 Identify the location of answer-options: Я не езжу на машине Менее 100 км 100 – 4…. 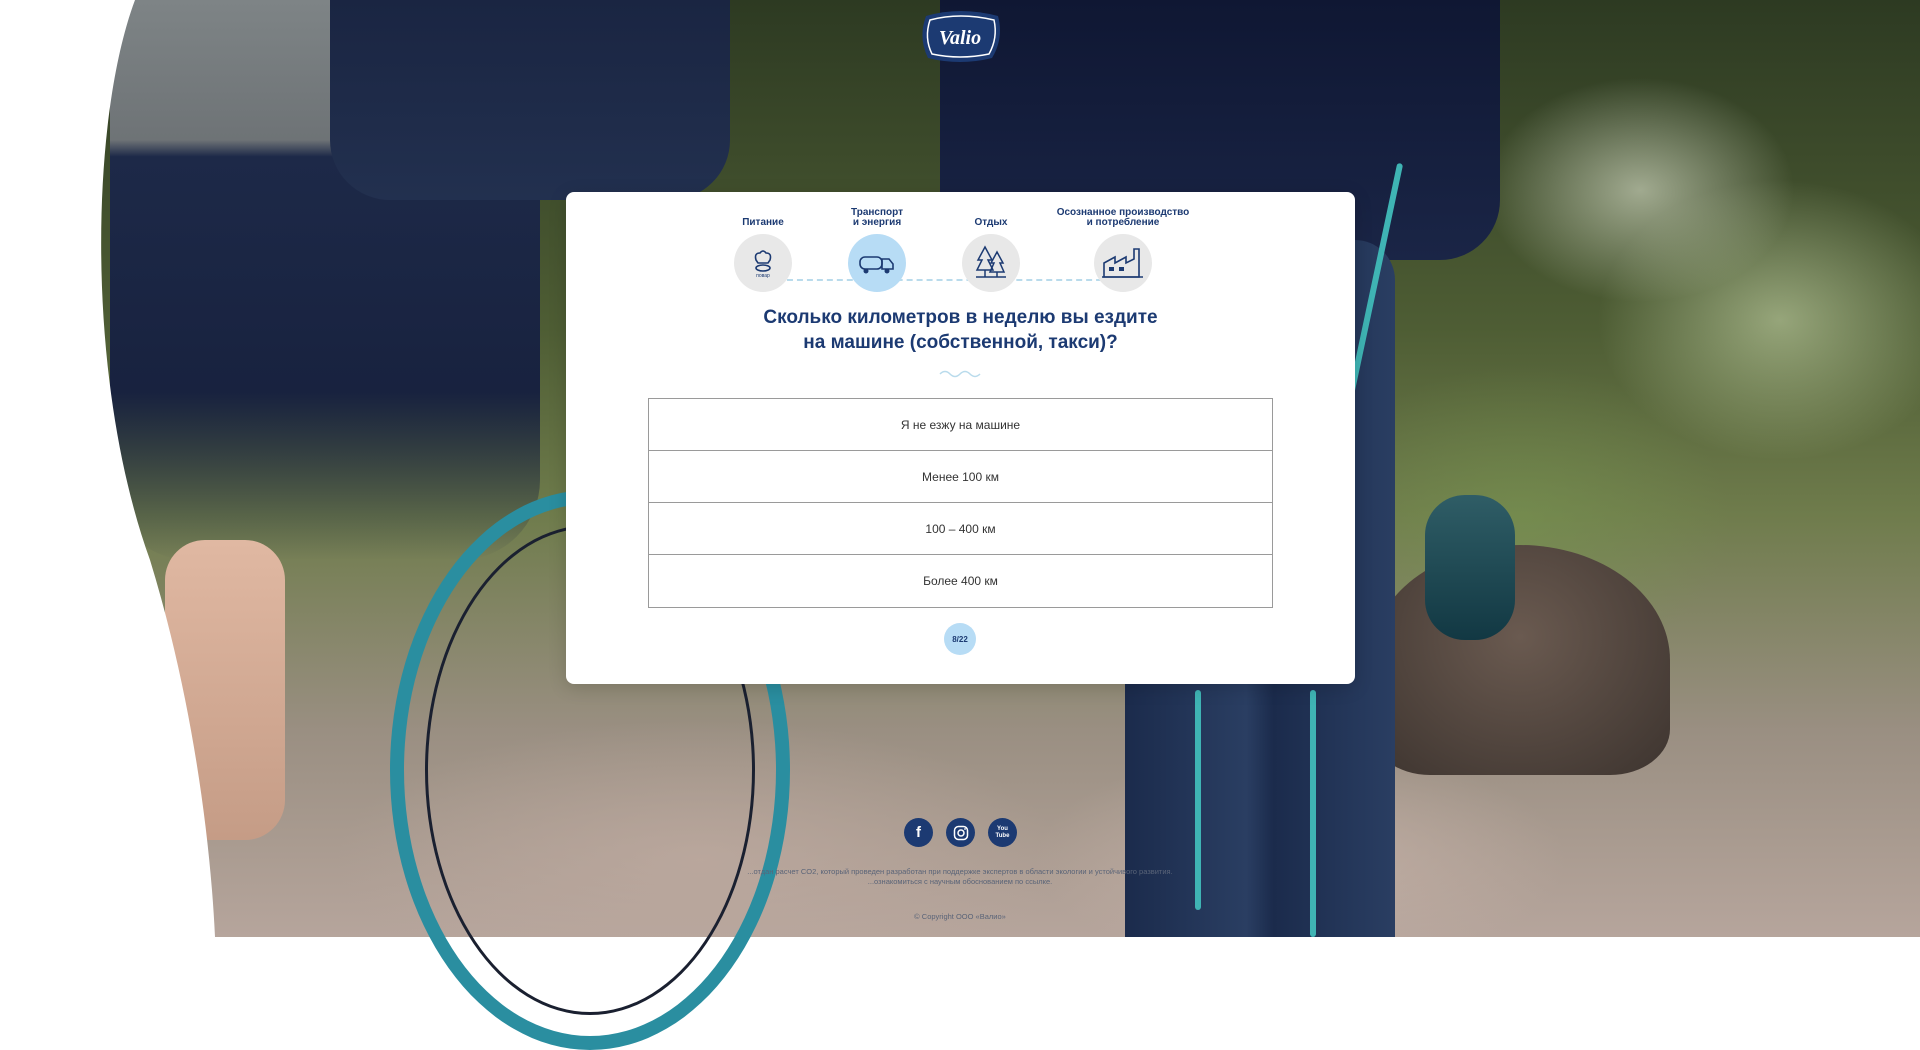
(960, 503).